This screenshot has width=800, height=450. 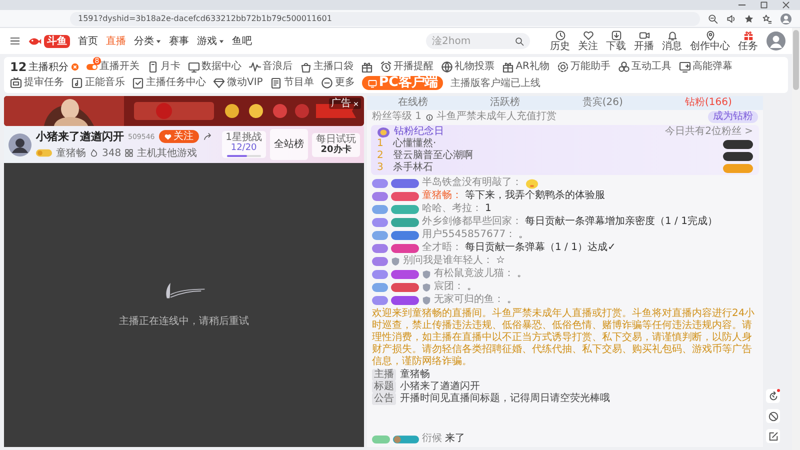 I want to click on toolbar-tool: AR礼物, so click(x=526, y=67).